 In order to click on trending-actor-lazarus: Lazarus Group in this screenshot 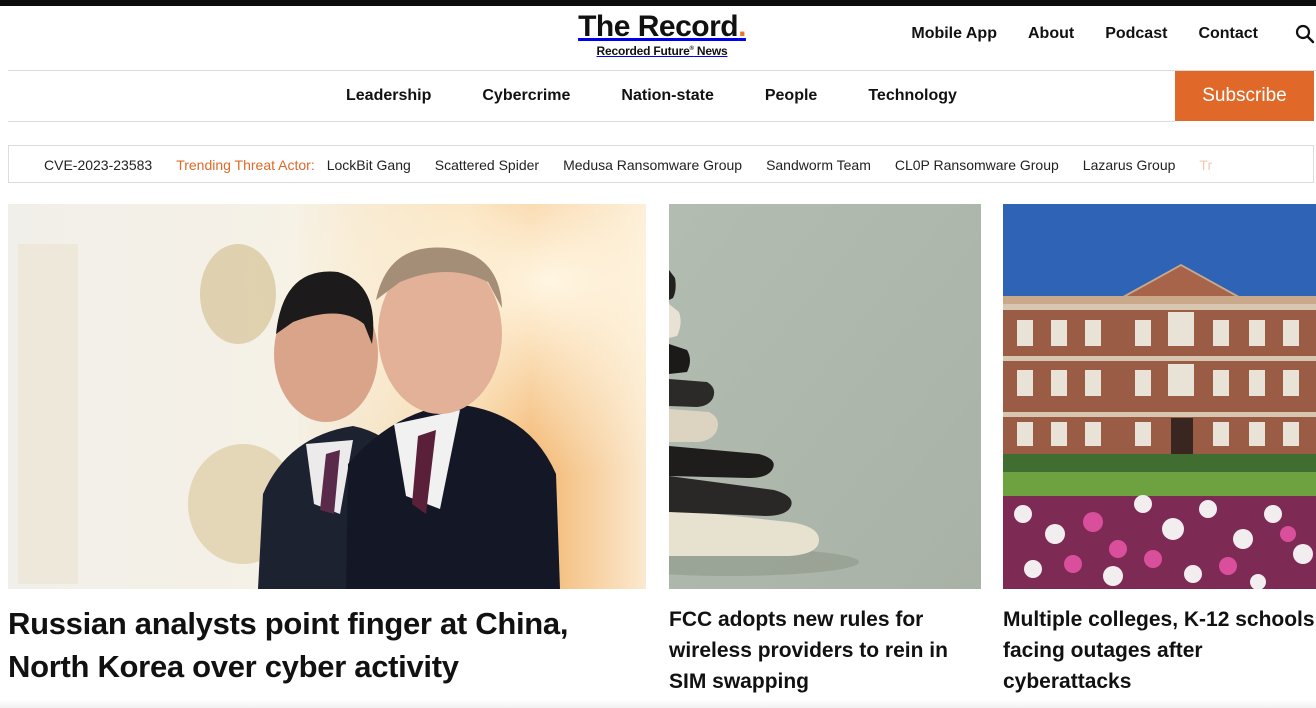, I will do `click(1129, 165)`.